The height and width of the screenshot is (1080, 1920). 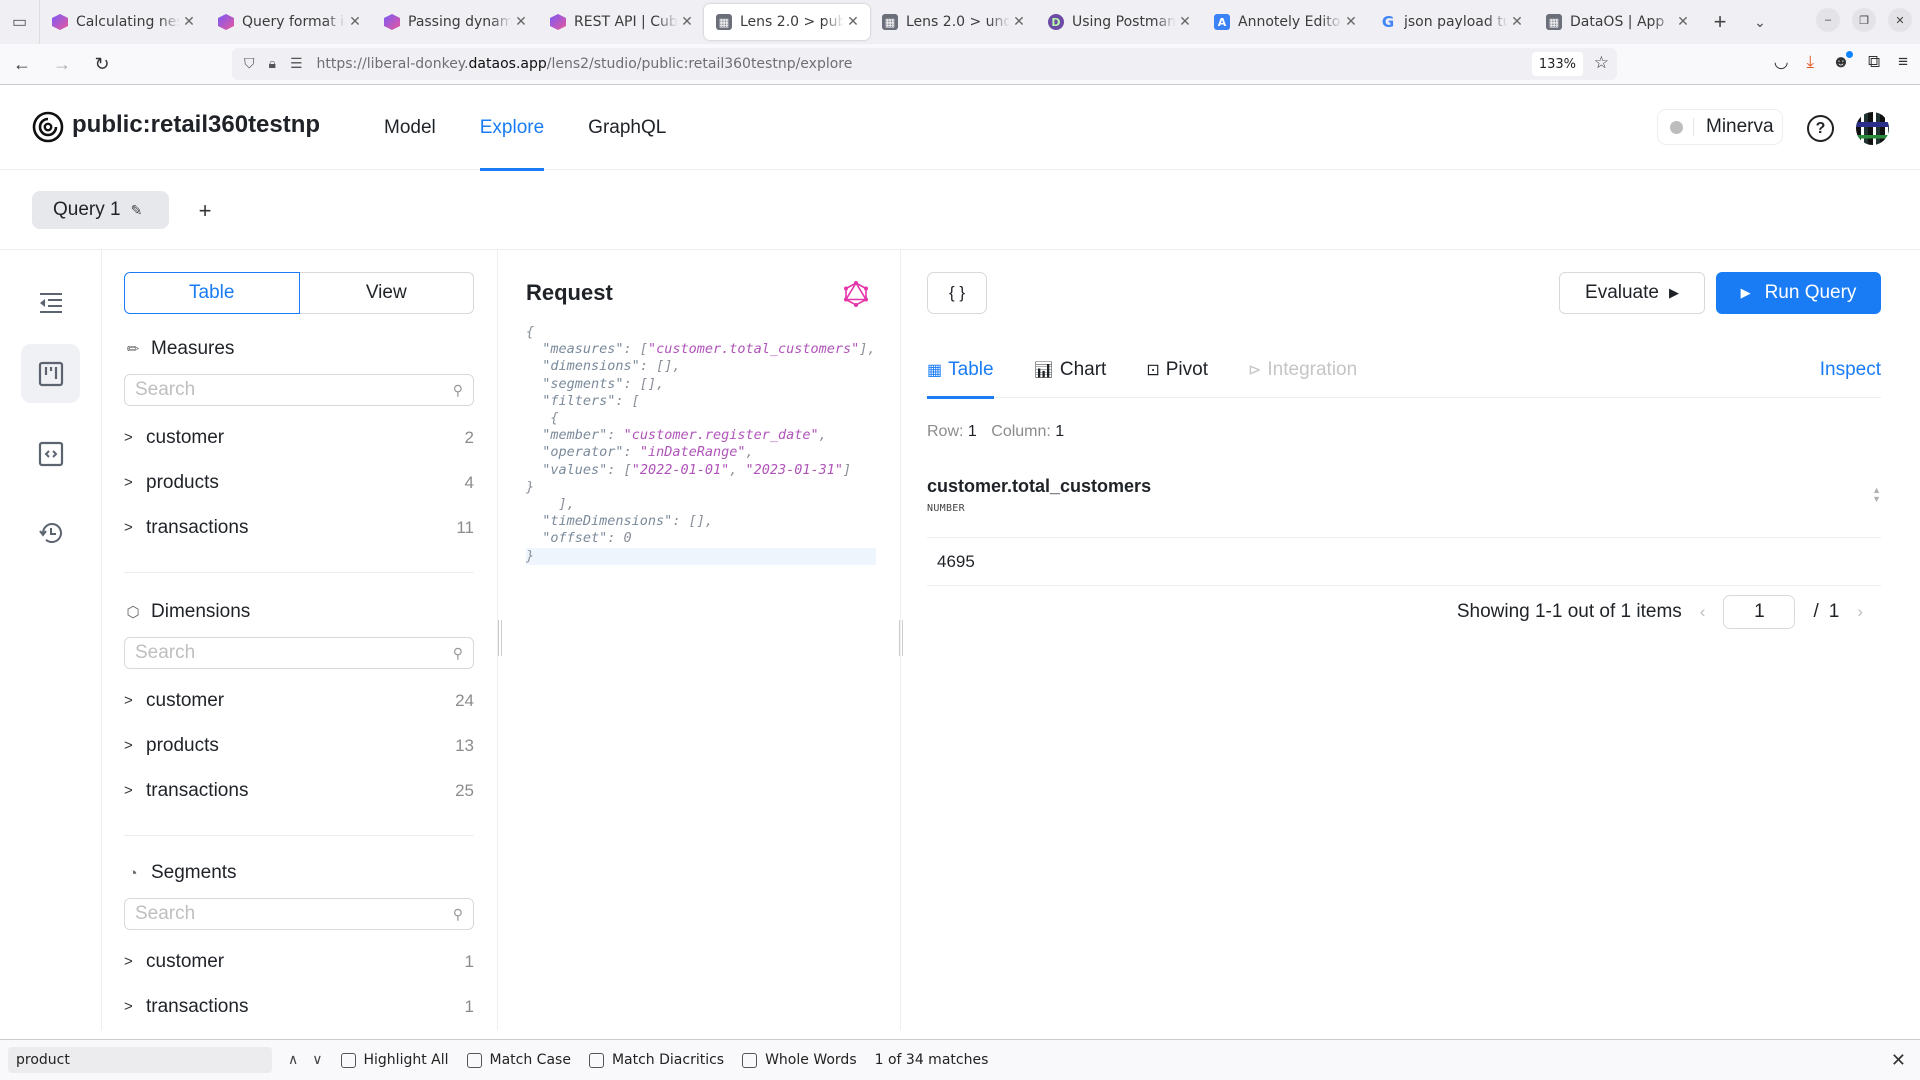 I want to click on tab-table: ▦ Table, so click(x=960, y=370).